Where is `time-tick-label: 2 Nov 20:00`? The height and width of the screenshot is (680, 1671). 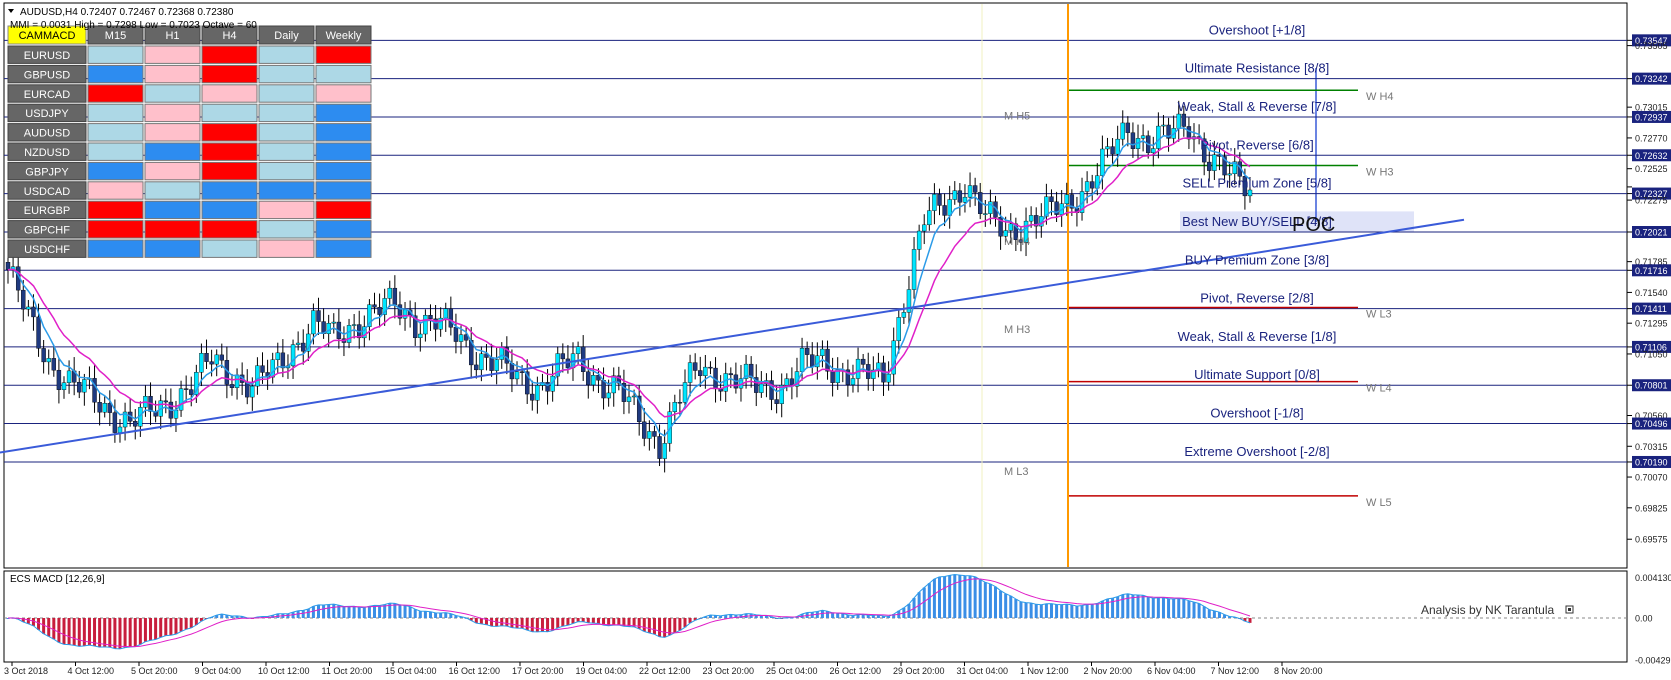
time-tick-label: 2 Nov 20:00 is located at coordinates (1108, 671).